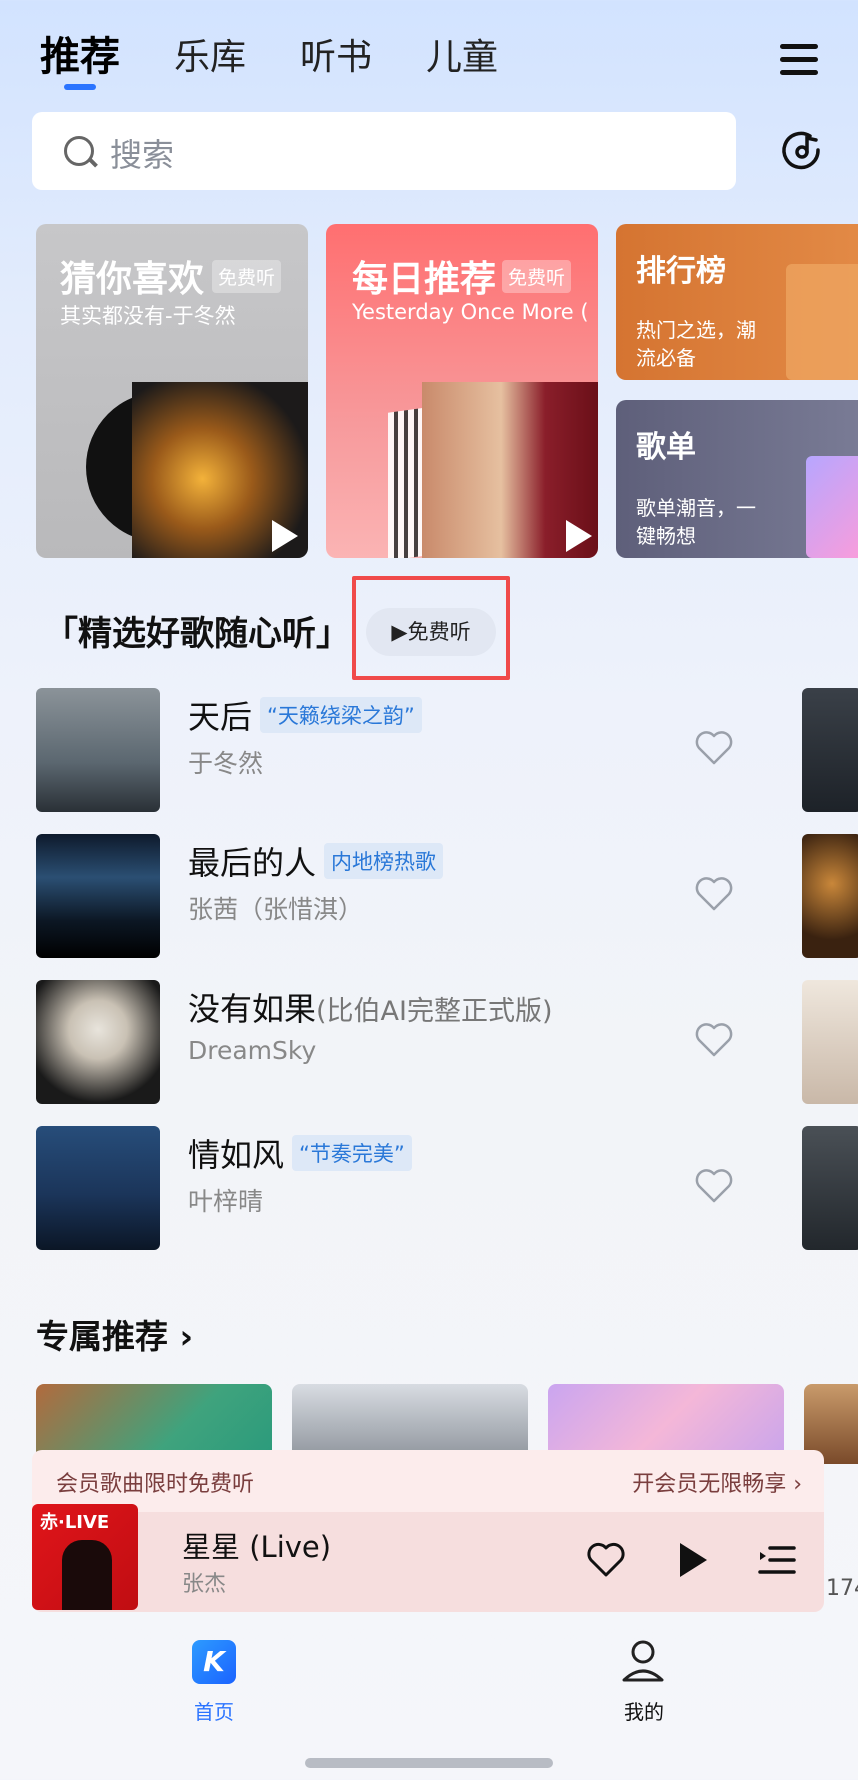 Image resolution: width=858 pixels, height=1780 pixels. Describe the element at coordinates (276, 909) in the screenshot. I see `song-artist: 张茜（张惜淇）` at that location.